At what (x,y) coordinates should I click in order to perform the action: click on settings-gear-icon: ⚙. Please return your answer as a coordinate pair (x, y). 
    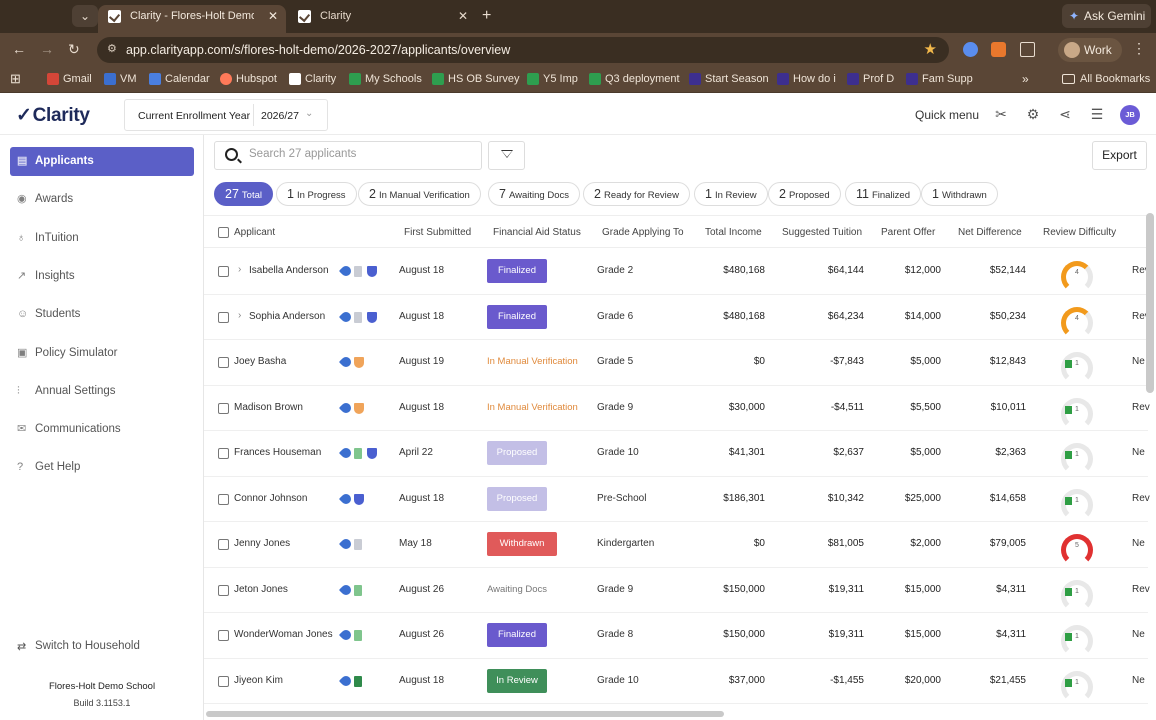
    Looking at the image, I should click on (1033, 114).